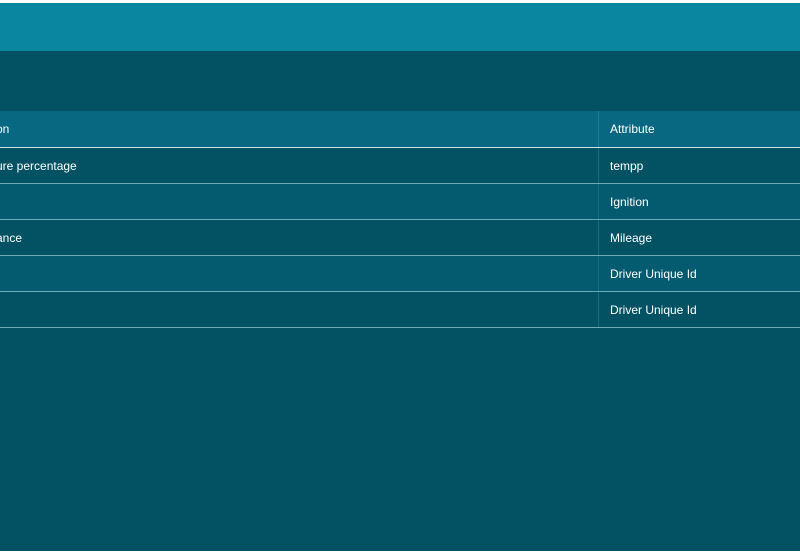 The height and width of the screenshot is (554, 800). What do you see at coordinates (627, 165) in the screenshot?
I see `attribute-text: tempp` at bounding box center [627, 165].